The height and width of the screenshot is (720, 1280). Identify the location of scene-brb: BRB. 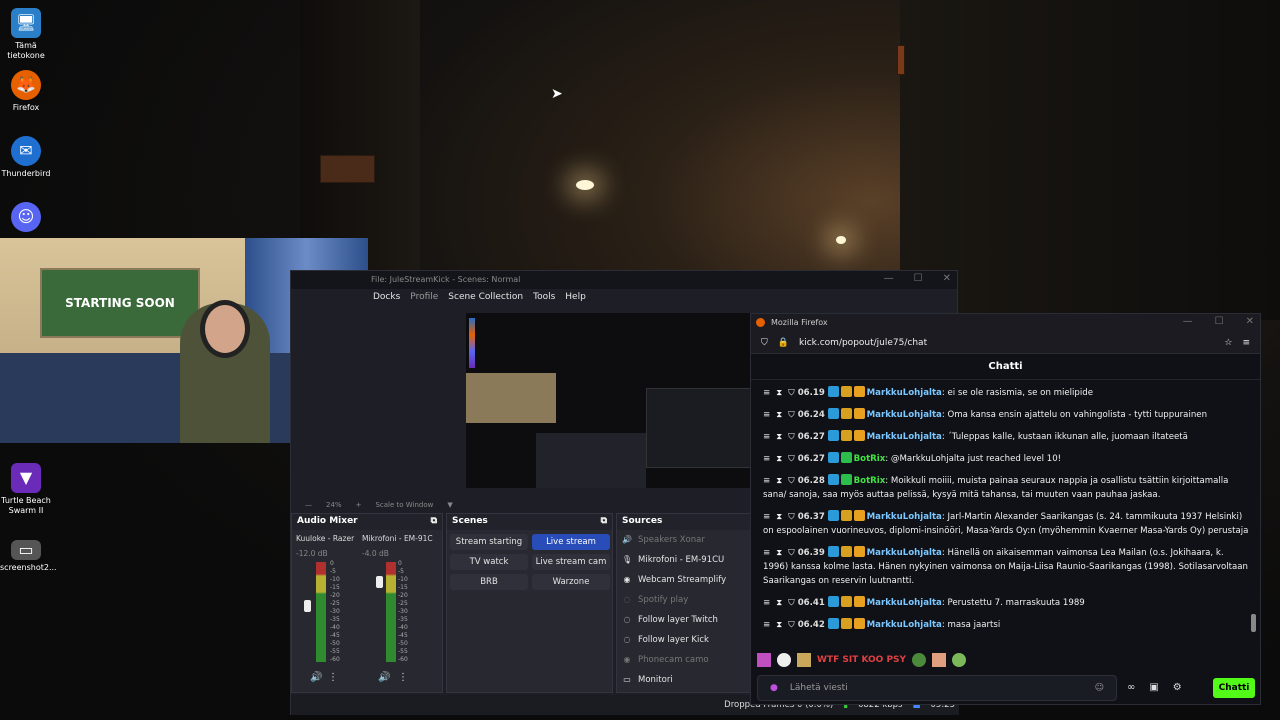
(489, 582).